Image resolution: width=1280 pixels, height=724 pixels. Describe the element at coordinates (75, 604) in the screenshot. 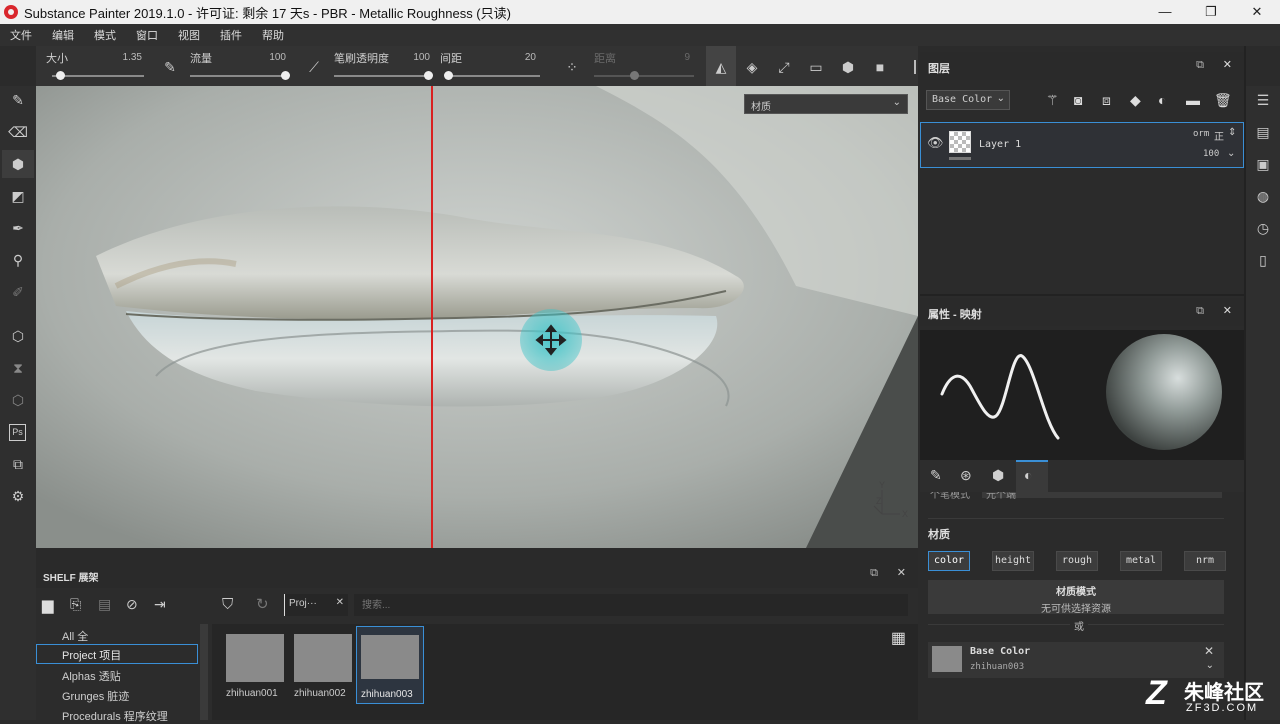

I see `new-item-icon: ⎘` at that location.